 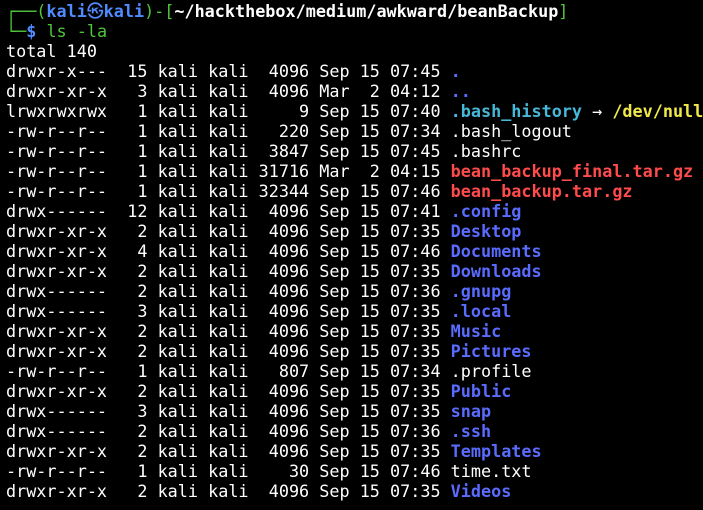 What do you see at coordinates (351, 31) in the screenshot?
I see `command-line: └─$ ls -la` at bounding box center [351, 31].